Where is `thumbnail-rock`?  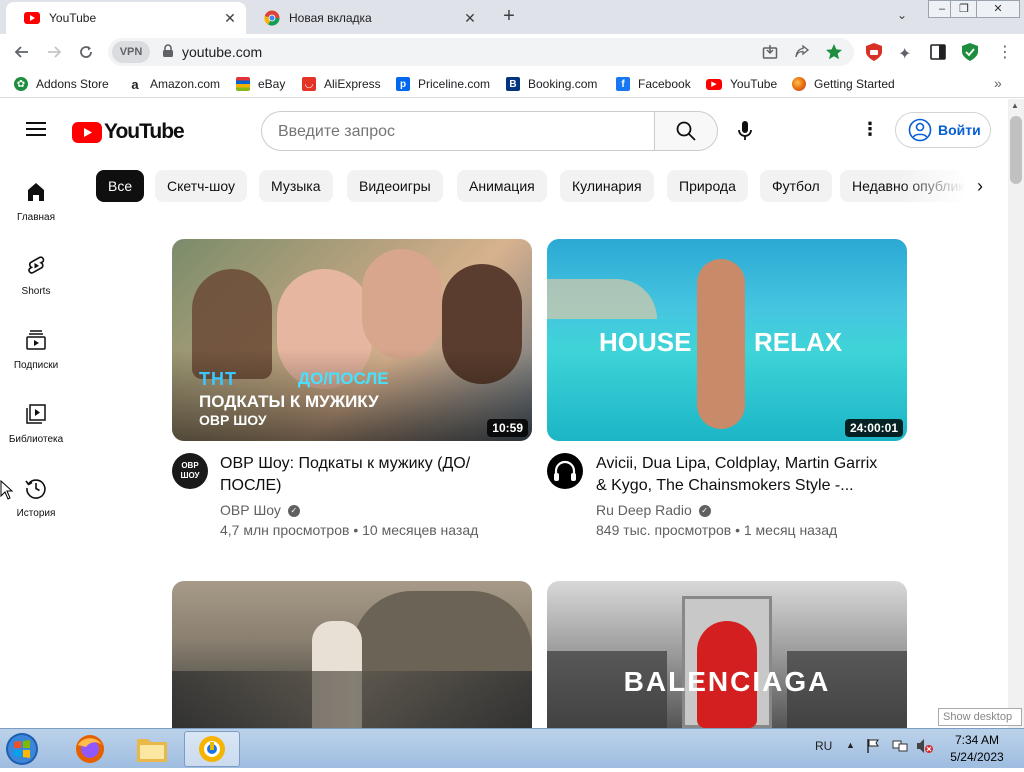
thumbnail-rock is located at coordinates (602, 299).